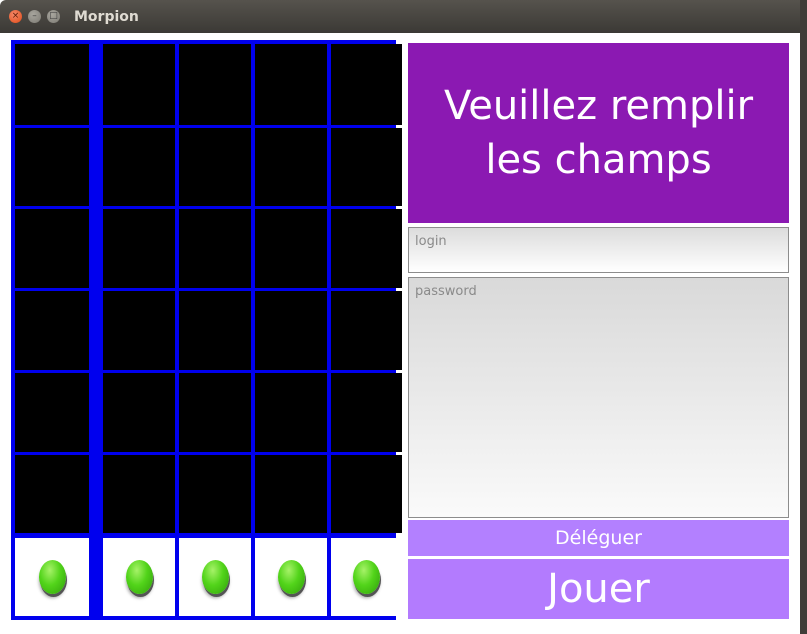  What do you see at coordinates (106, 17) in the screenshot?
I see `window-title: Morpion` at bounding box center [106, 17].